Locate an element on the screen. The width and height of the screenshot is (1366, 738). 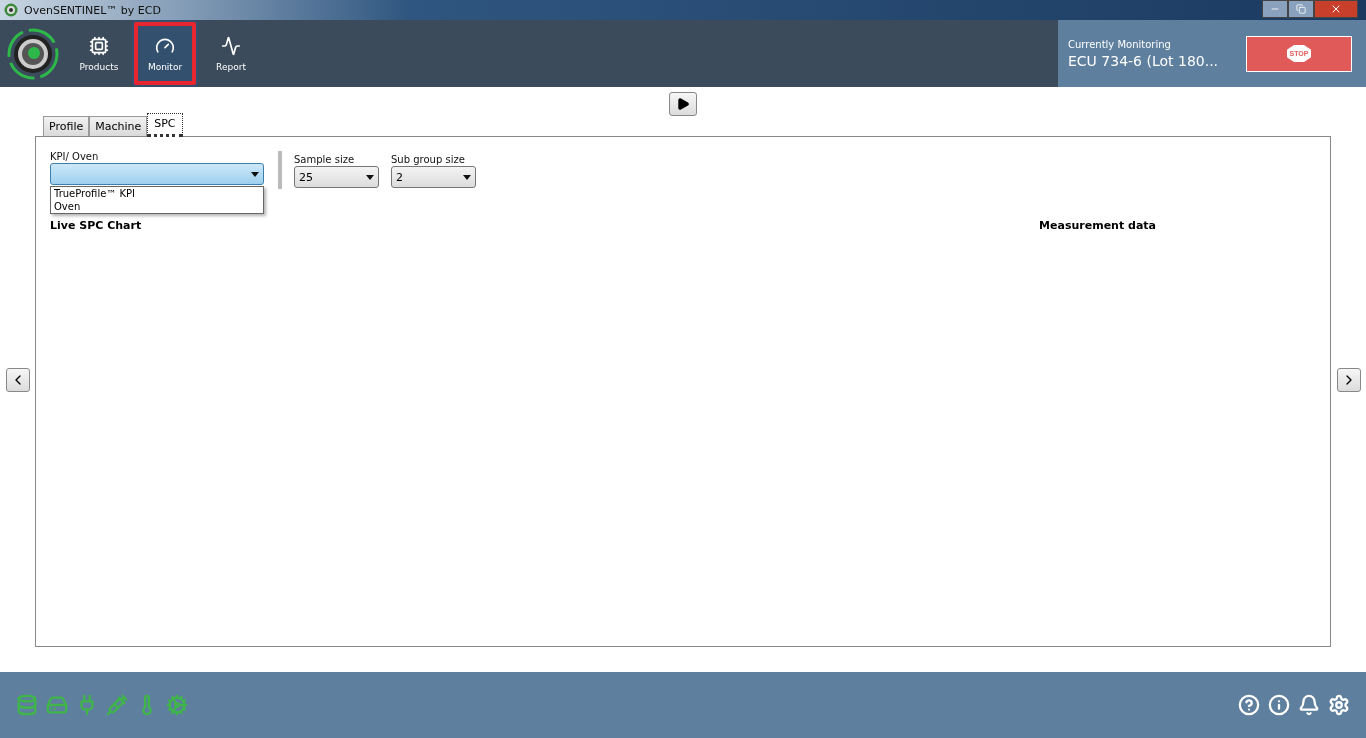
close-icon is located at coordinates (1336, 9).